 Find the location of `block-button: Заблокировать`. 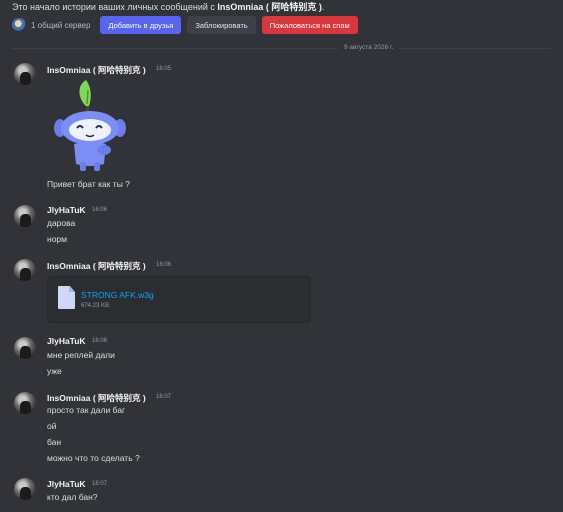

block-button: Заблокировать is located at coordinates (221, 25).